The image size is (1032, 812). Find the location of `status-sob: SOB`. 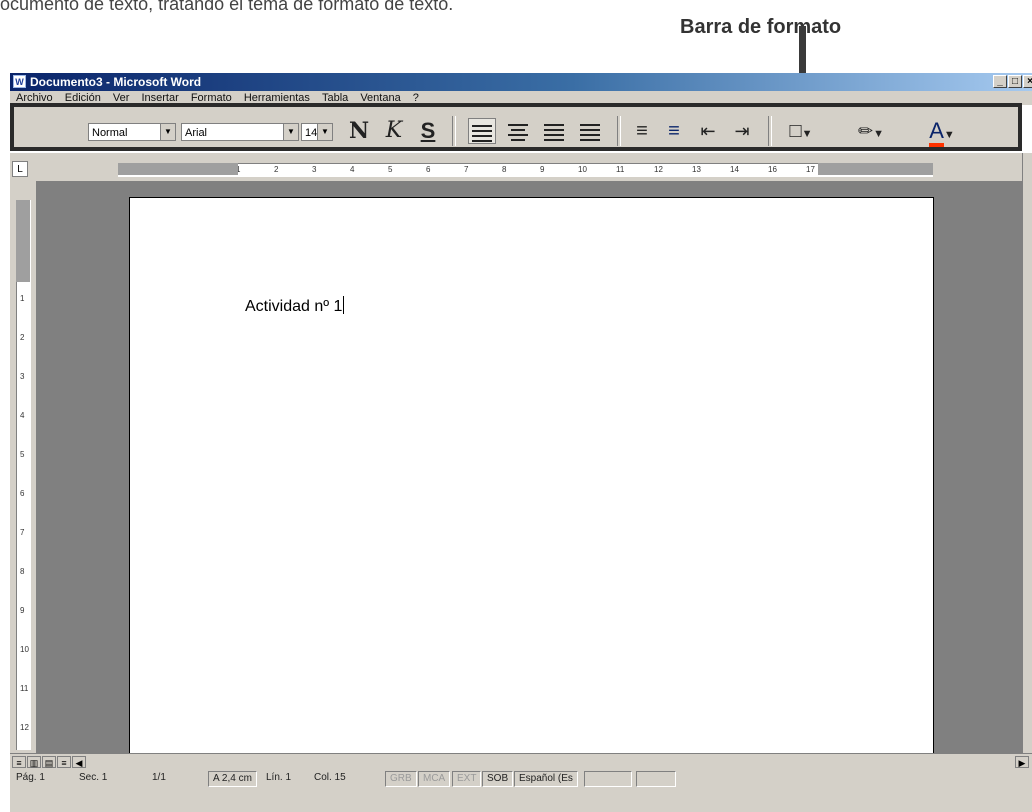

status-sob: SOB is located at coordinates (498, 779).